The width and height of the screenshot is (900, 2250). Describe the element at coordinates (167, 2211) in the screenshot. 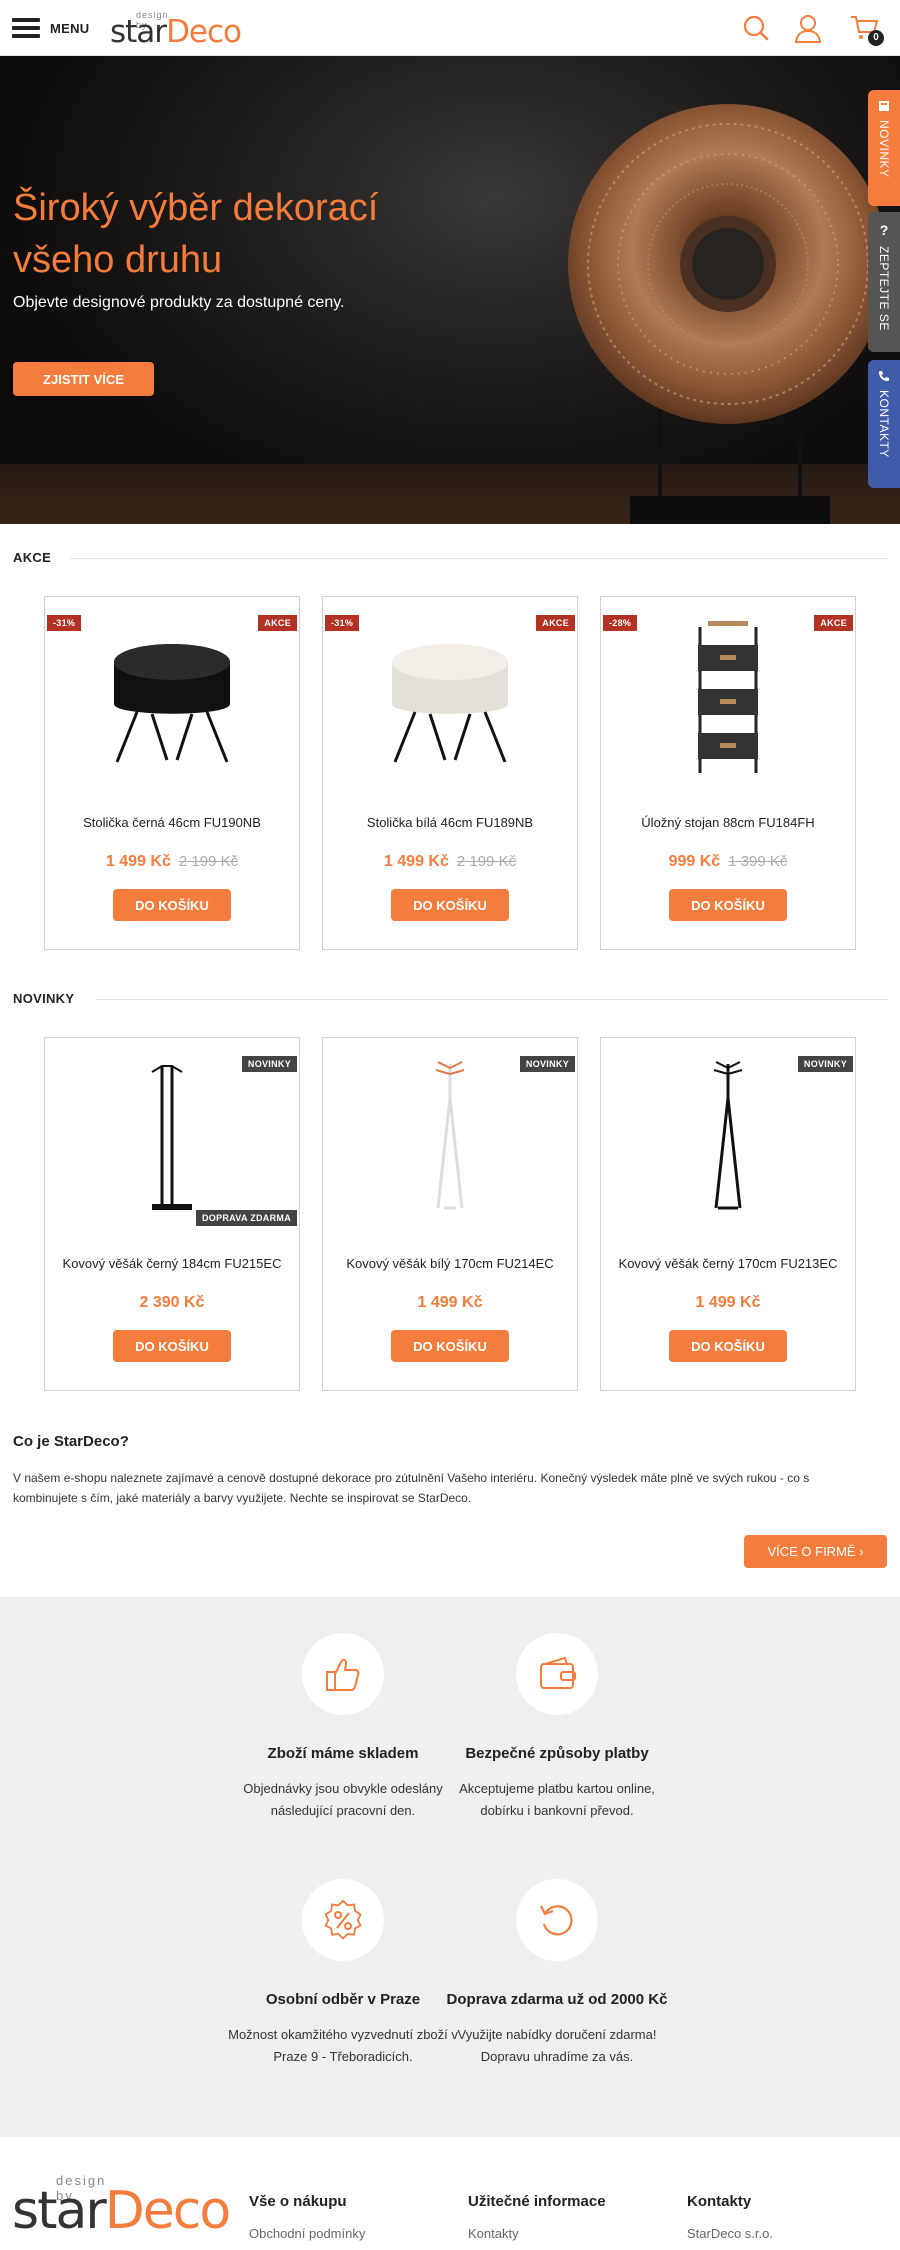

I see `footer-logo-deco: Deco` at that location.